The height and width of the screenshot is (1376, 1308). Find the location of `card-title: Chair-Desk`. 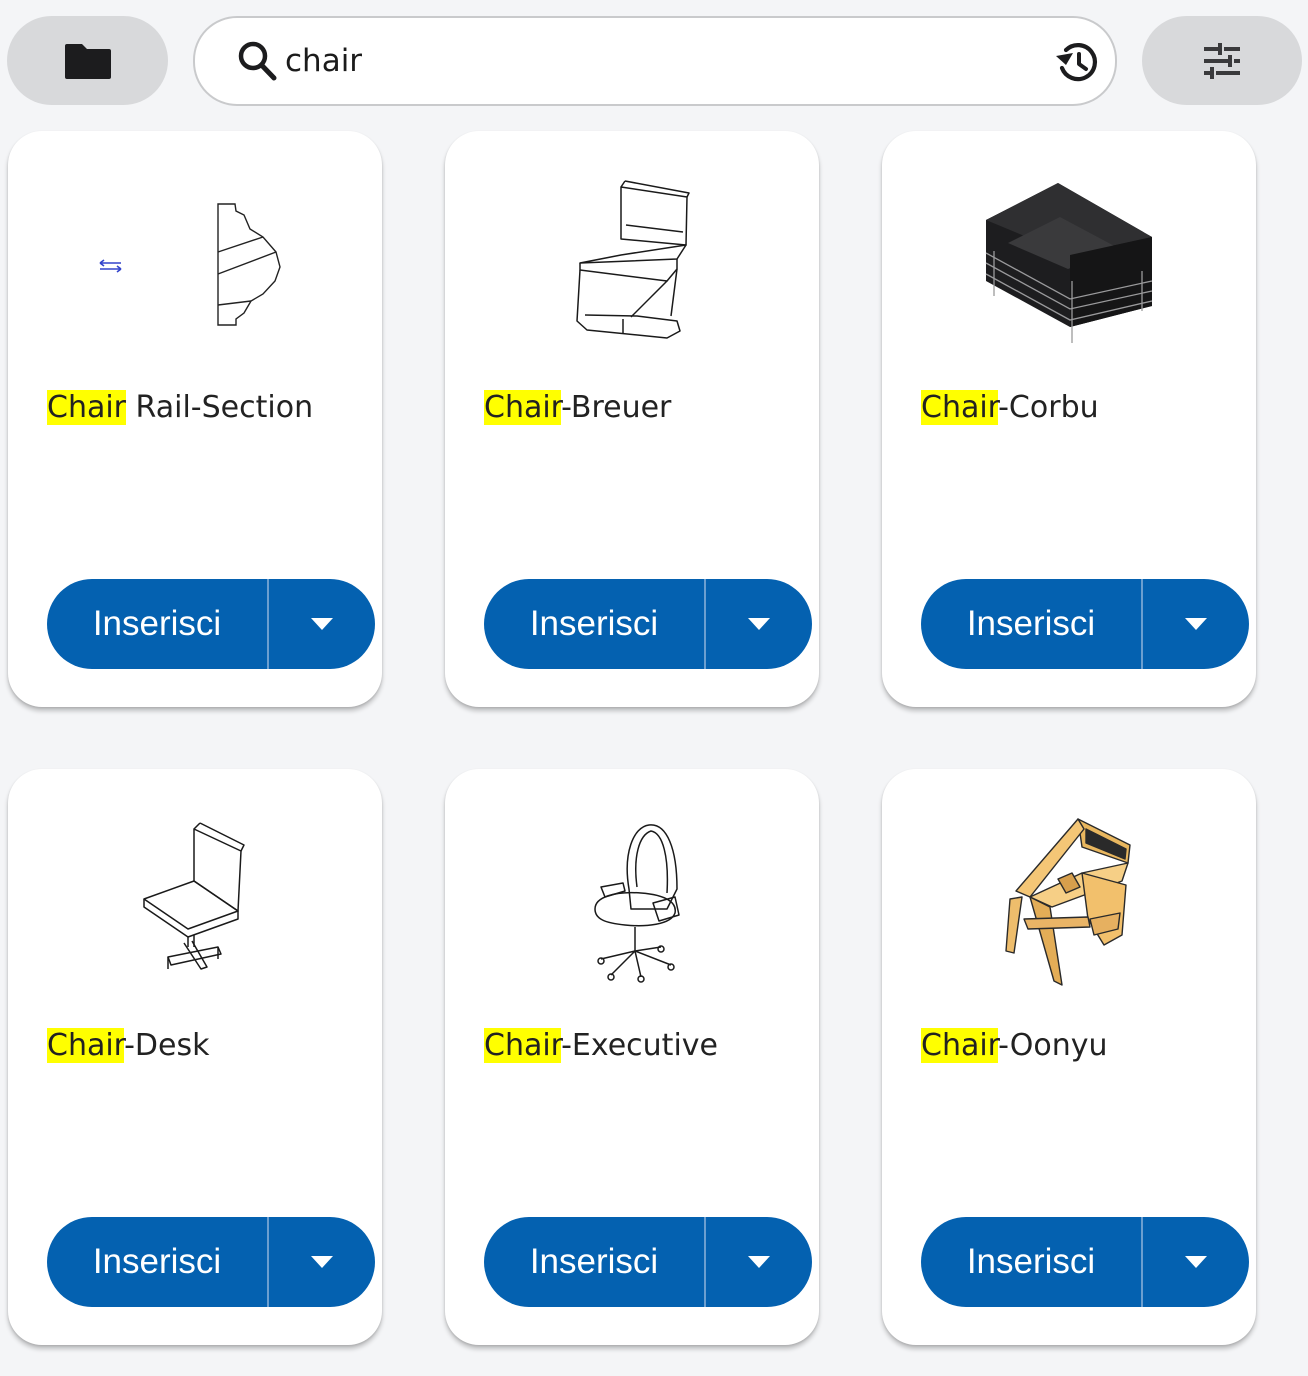

card-title: Chair-Desk is located at coordinates (128, 1045).